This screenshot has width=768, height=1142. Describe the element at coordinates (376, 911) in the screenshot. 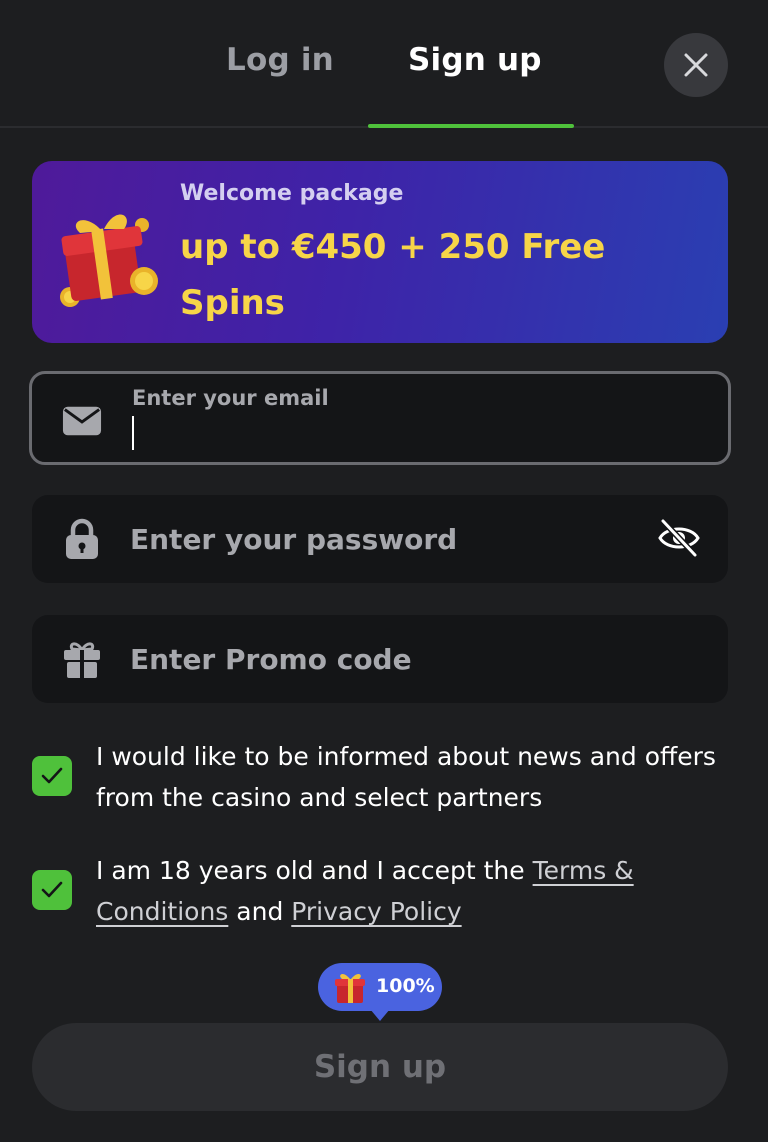

I see `privacy-link: Privacy Policy` at that location.